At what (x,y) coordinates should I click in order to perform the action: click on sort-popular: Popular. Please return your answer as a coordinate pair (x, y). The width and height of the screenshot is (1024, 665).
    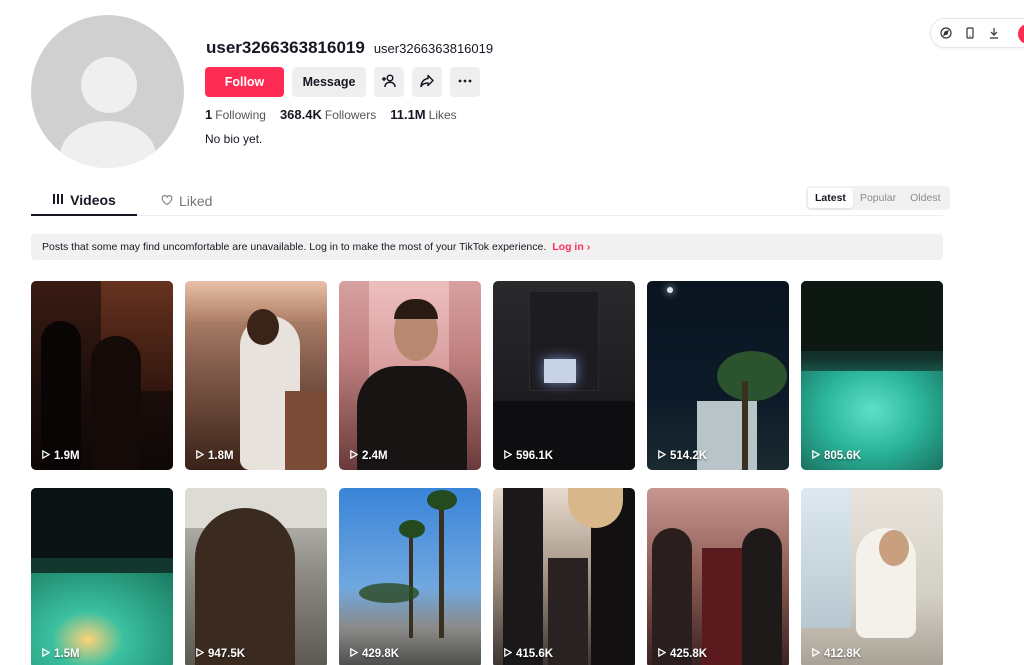
    Looking at the image, I should click on (878, 198).